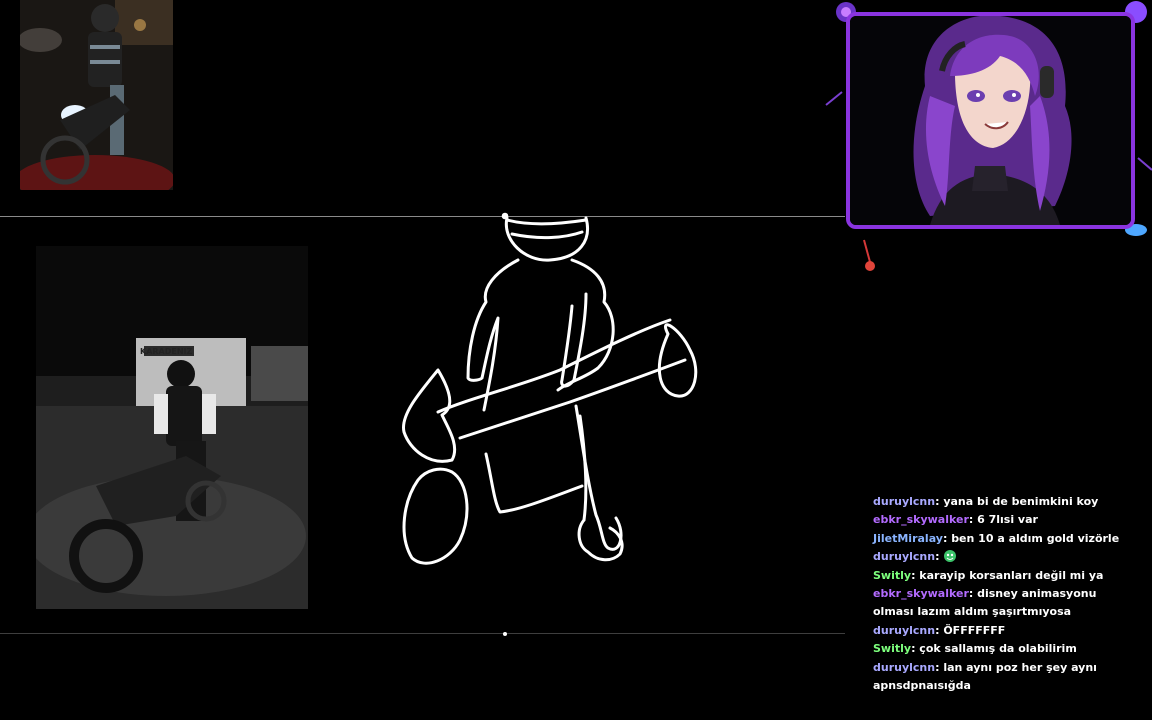 This screenshot has width=1152, height=720. I want to click on chat-message: duruylcnn: yana bi de benimkini koy, so click(1004, 502).